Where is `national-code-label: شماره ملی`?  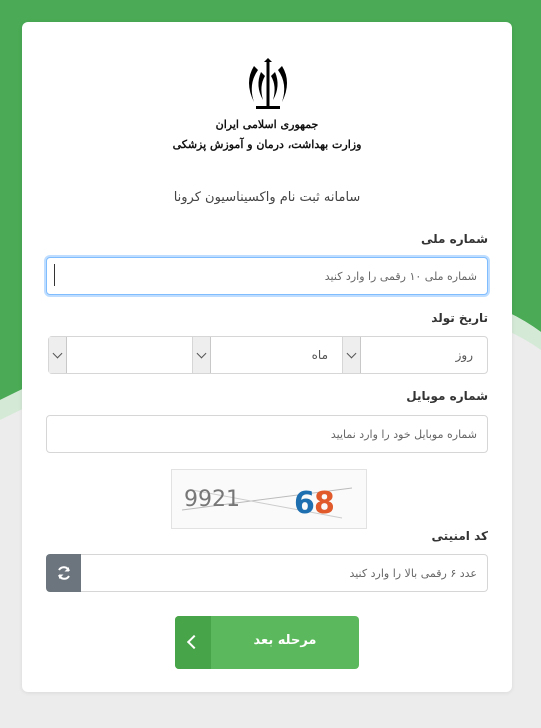
national-code-label: شماره ملی is located at coordinates (454, 239).